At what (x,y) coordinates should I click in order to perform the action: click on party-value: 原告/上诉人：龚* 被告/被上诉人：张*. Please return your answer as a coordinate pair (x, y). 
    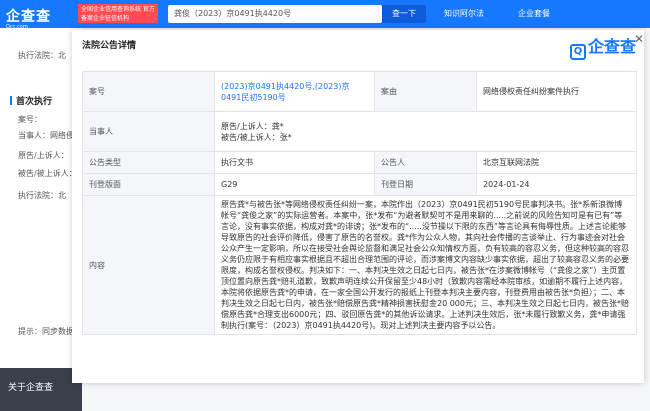
    Looking at the image, I should click on (425, 131).